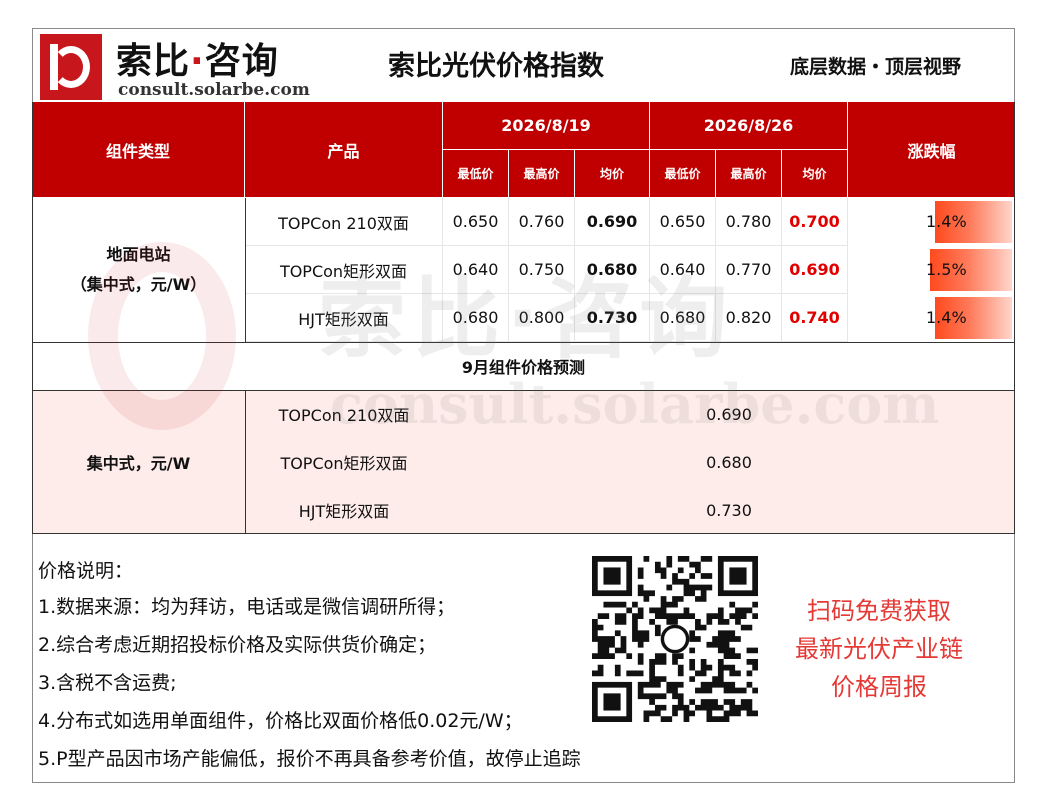 This screenshot has height=811, width=1047. What do you see at coordinates (344, 415) in the screenshot?
I see `forecast-product: TOPCon 210双面` at bounding box center [344, 415].